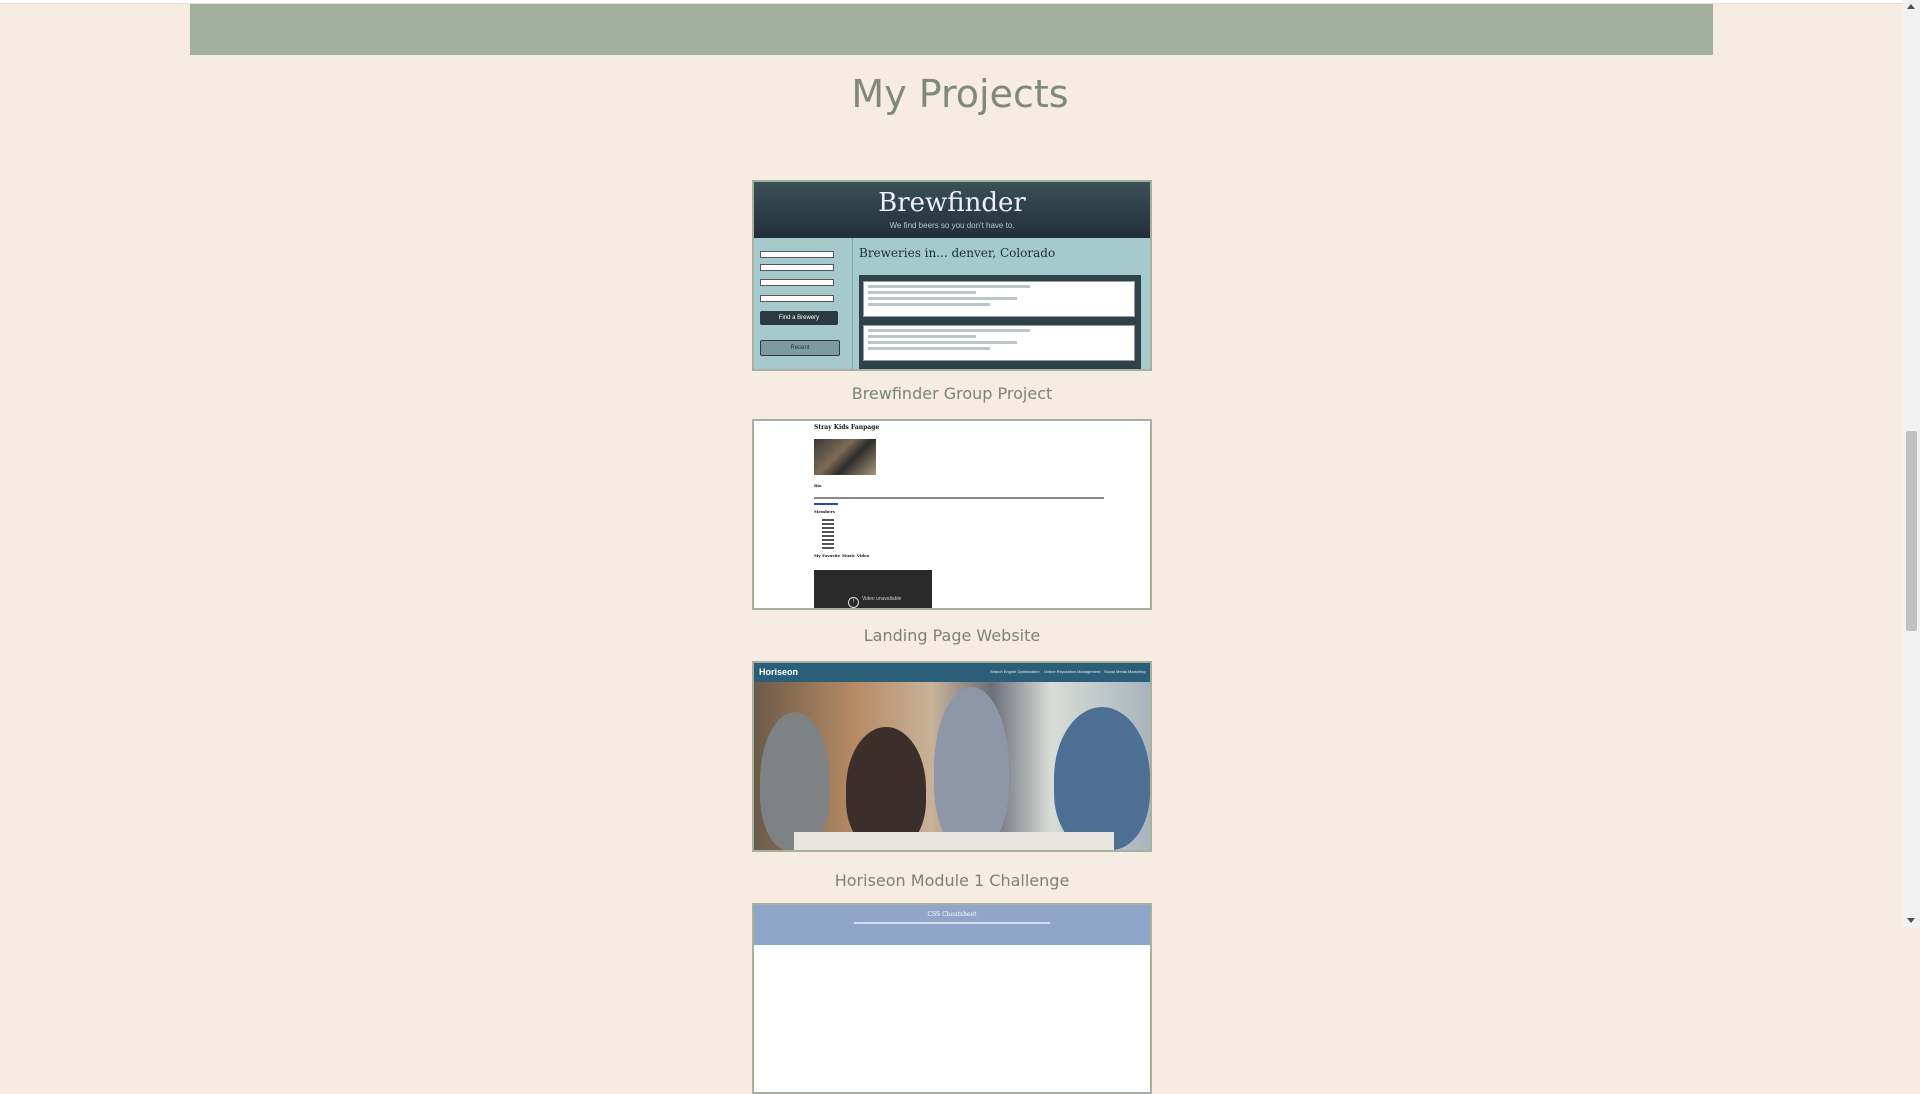 This screenshot has width=1920, height=1094. Describe the element at coordinates (957, 253) in the screenshot. I see `thumb-heading: Breweries in... denver, Colorado` at that location.